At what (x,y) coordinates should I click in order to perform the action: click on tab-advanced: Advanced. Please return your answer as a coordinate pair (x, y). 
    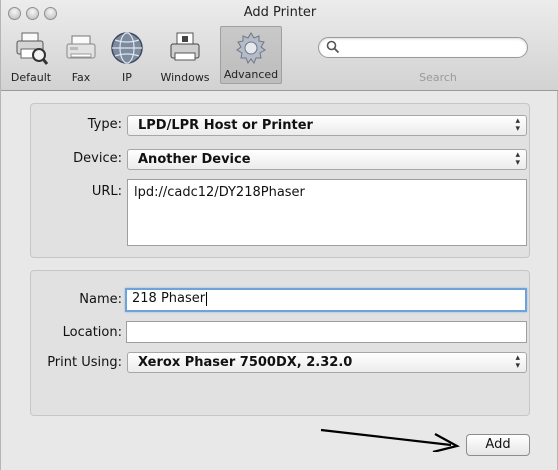
    Looking at the image, I should click on (251, 55).